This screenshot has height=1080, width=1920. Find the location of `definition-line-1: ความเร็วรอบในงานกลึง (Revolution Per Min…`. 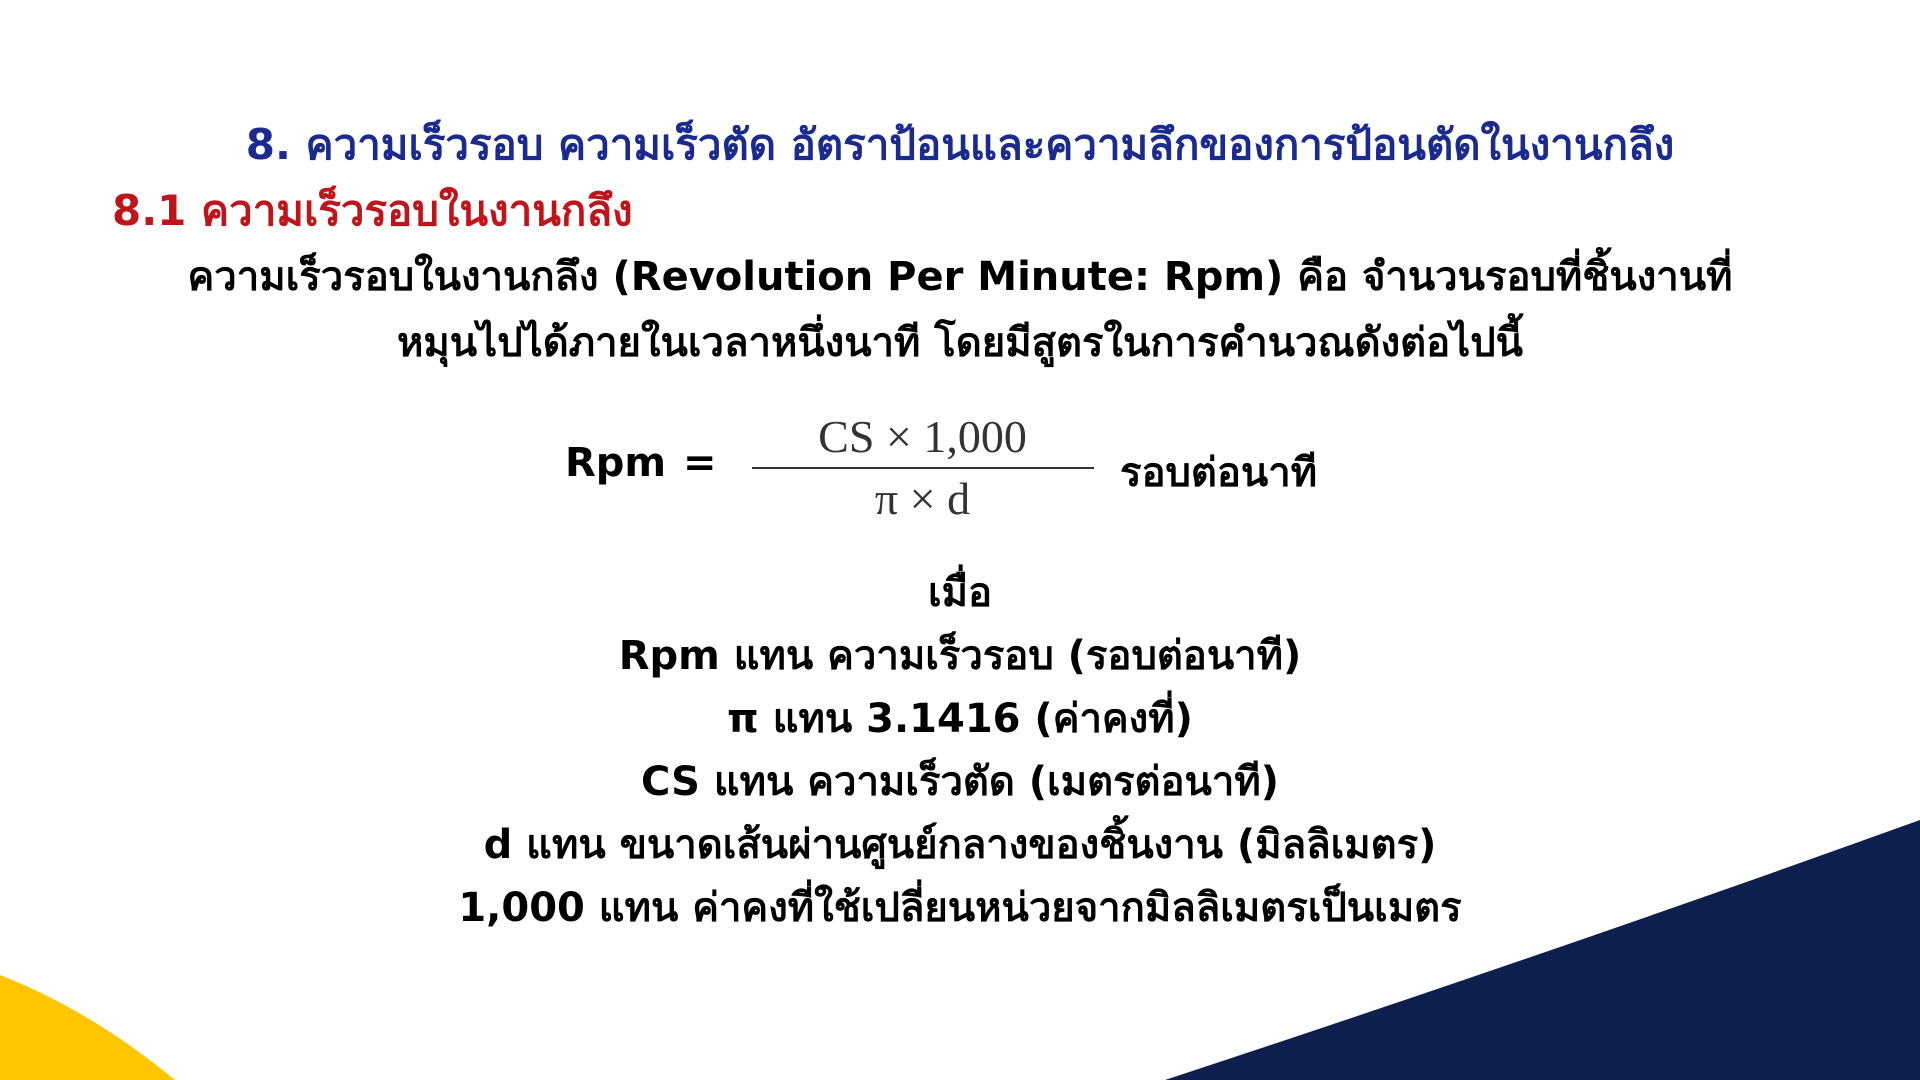

definition-line-1: ความเร็วรอบในงานกลึง (Revolution Per Min… is located at coordinates (960, 277).